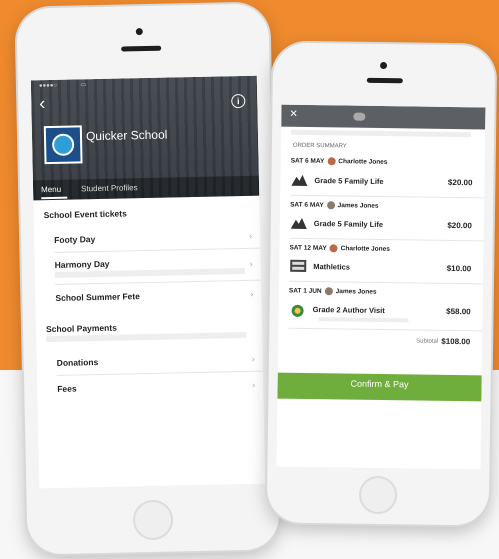 The image size is (499, 559). I want to click on mathletics-icon, so click(298, 265).